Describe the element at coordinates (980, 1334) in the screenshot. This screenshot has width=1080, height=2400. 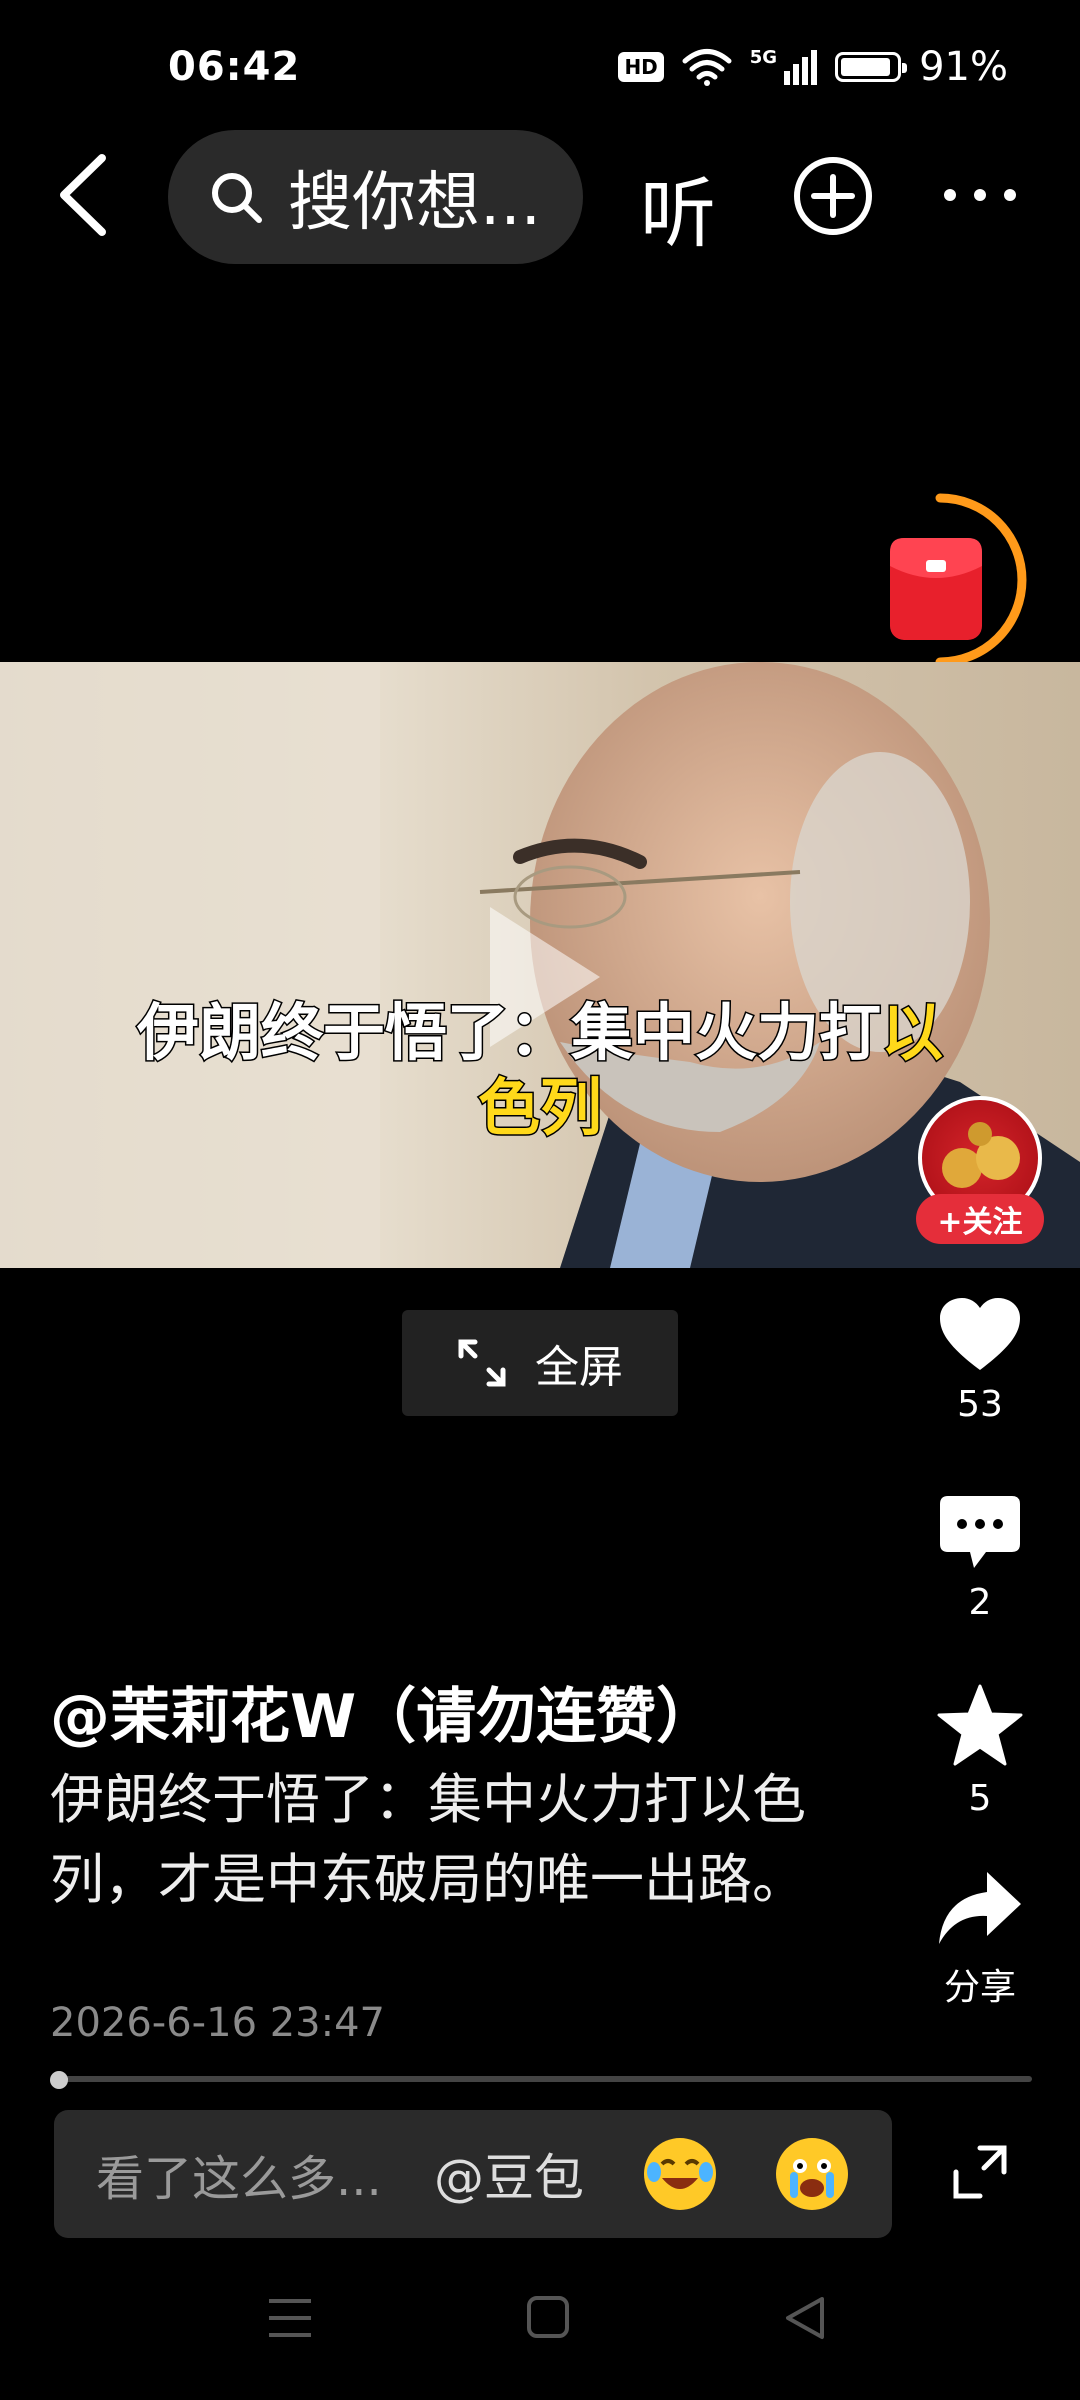
I see `heart-icon` at that location.